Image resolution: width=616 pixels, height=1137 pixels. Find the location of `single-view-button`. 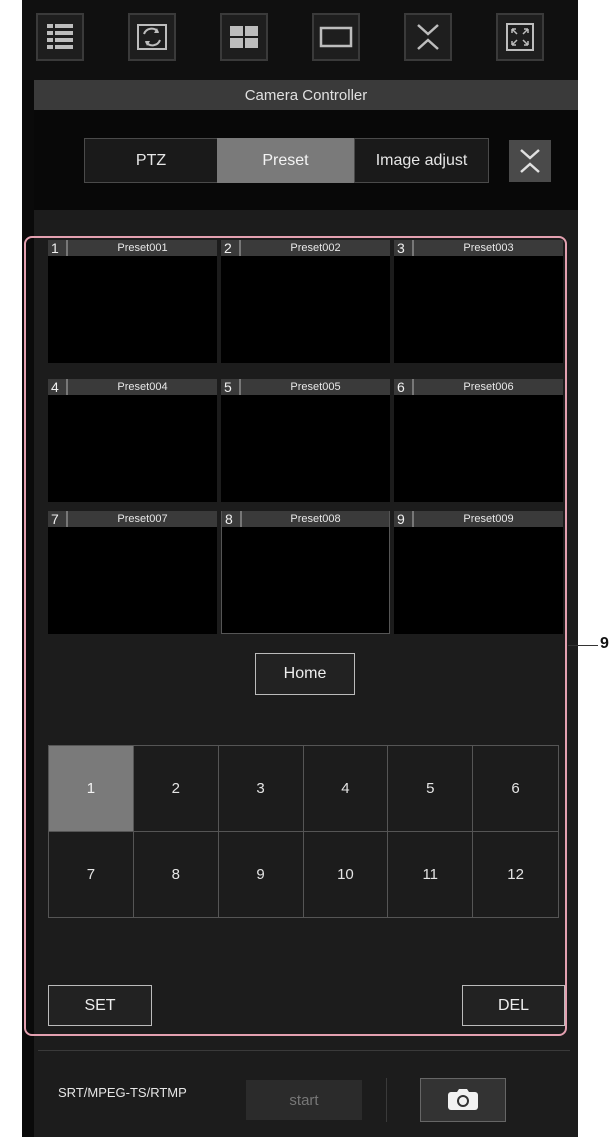

single-view-button is located at coordinates (336, 37).